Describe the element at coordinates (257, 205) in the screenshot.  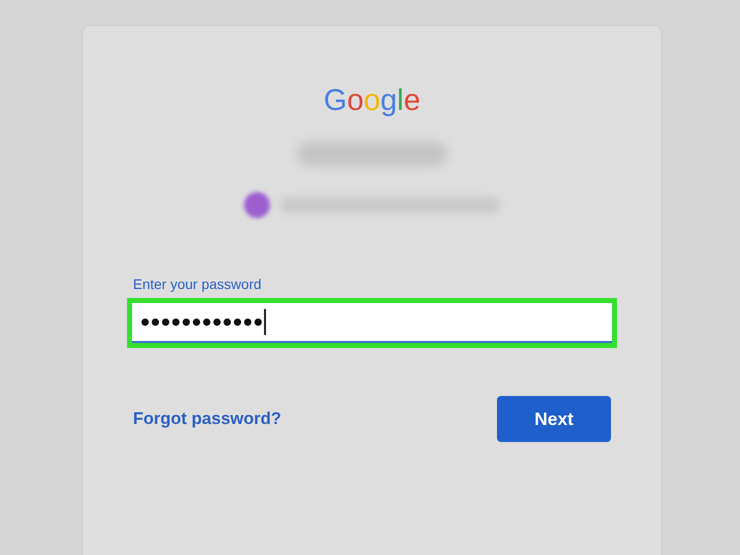
I see `avatar-icon` at that location.